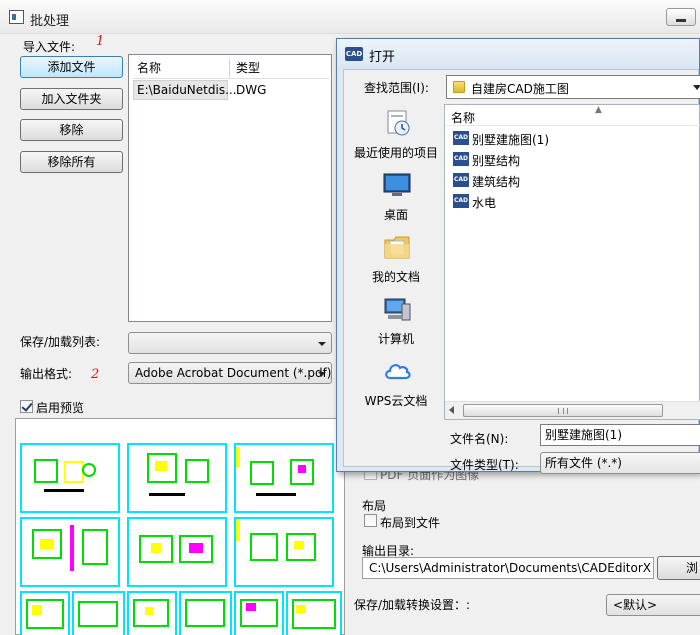  Describe the element at coordinates (60, 408) in the screenshot. I see `enable-preview-label: 启用预览` at that location.